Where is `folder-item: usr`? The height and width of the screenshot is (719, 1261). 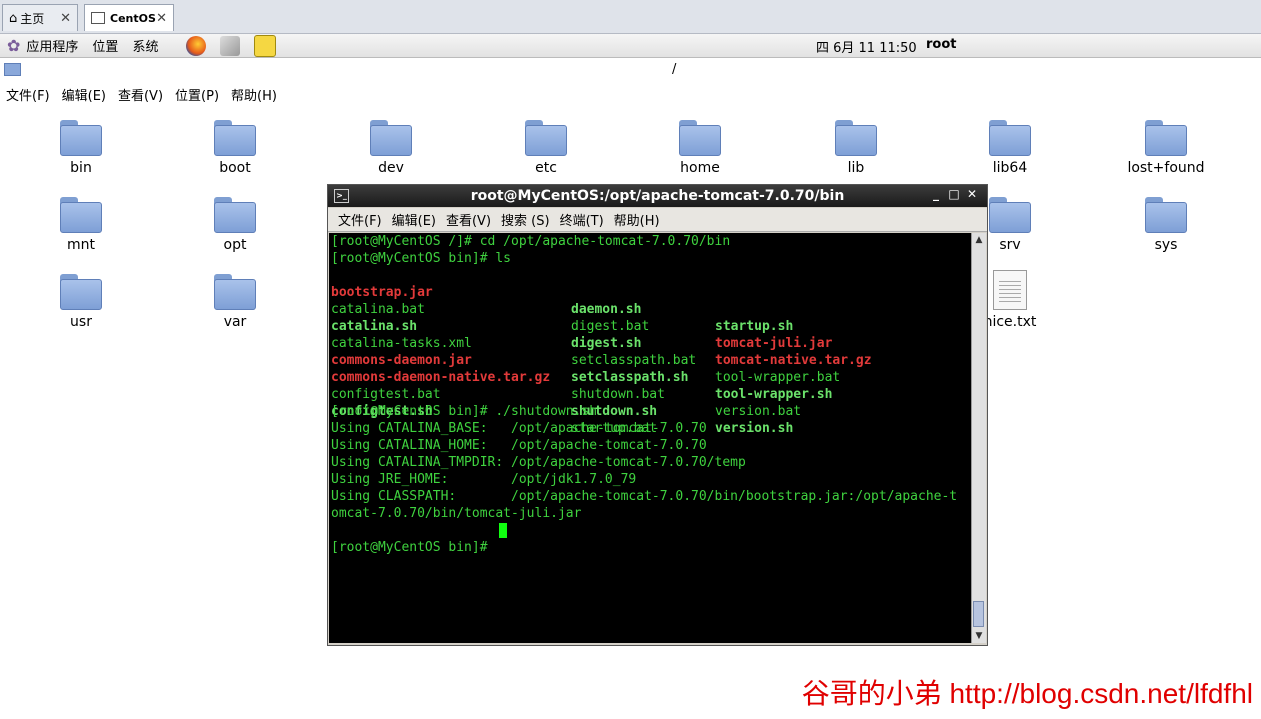 folder-item: usr is located at coordinates (81, 302).